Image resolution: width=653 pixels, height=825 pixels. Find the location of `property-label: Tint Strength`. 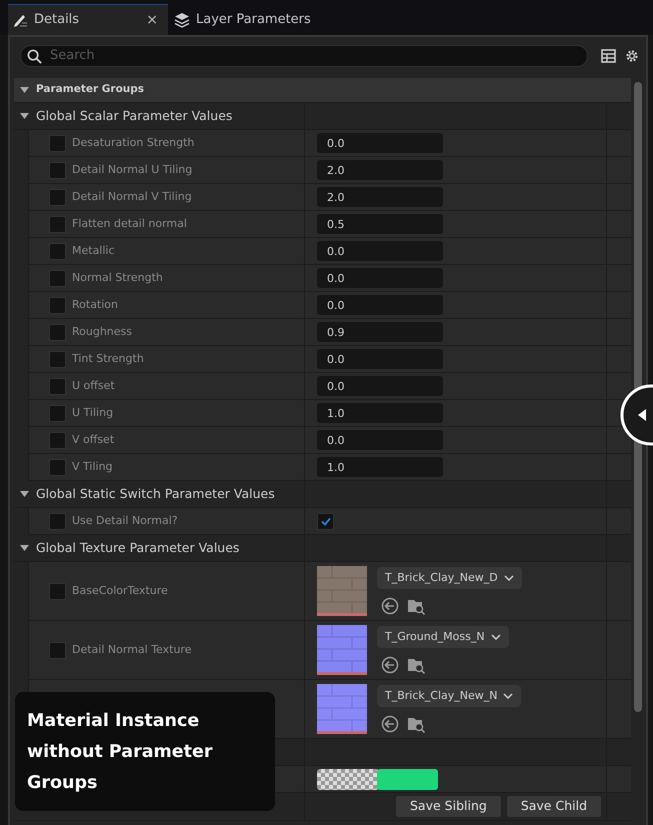

property-label: Tint Strength is located at coordinates (108, 358).